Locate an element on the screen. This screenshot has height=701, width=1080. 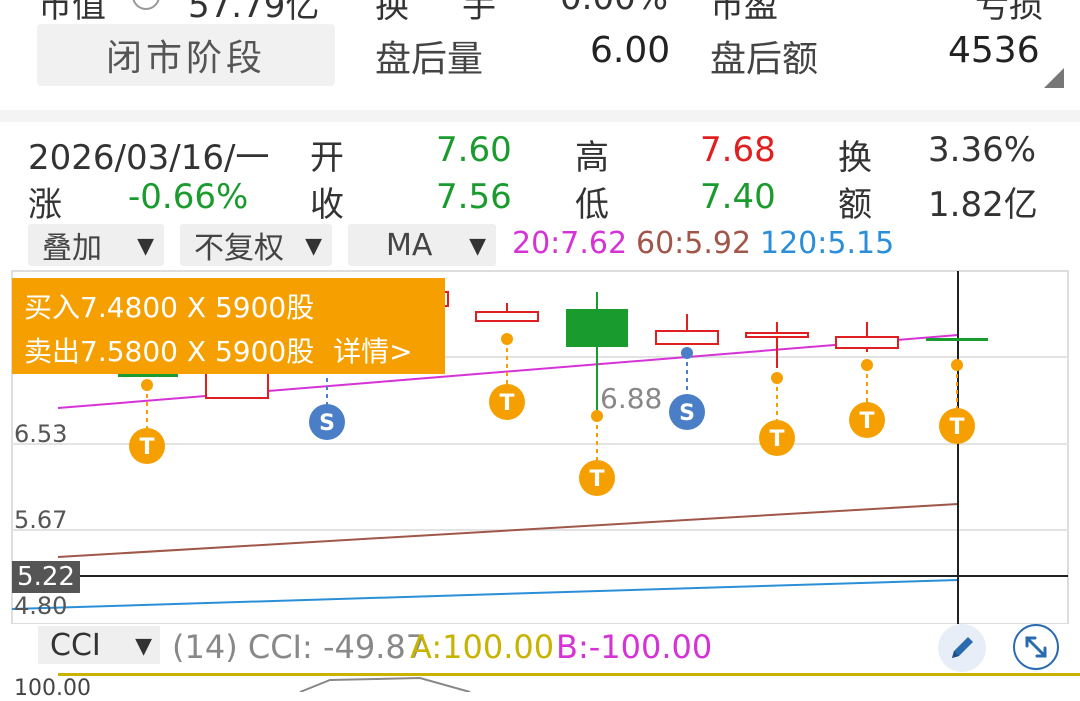
top-stats-row: 市值 57.79亿 换 手 0.00% 市盈 亏损 is located at coordinates (540, 13).